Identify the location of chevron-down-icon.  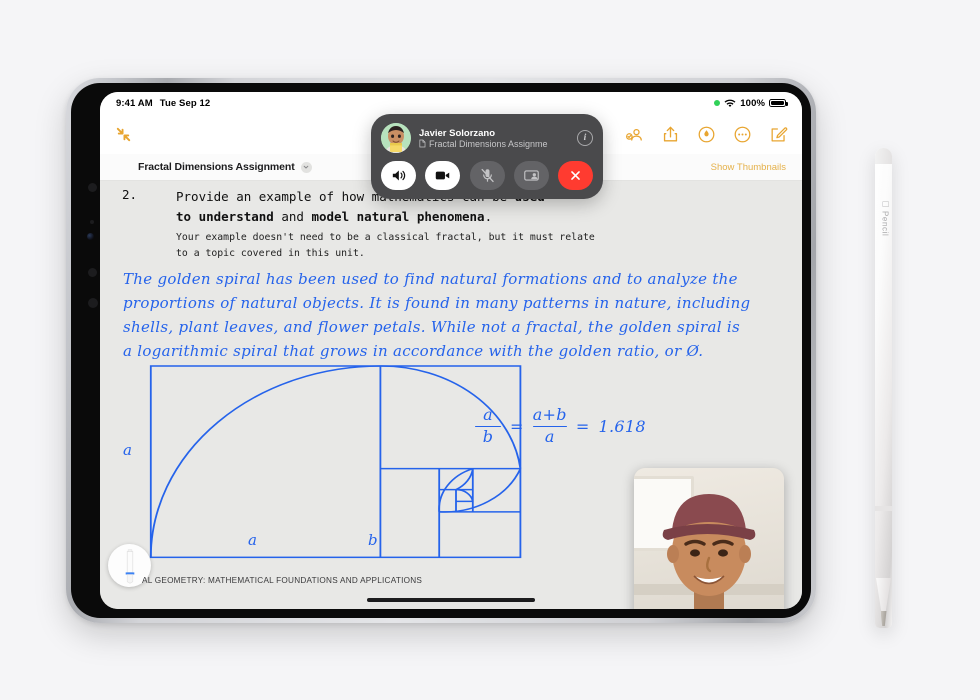
(306, 167).